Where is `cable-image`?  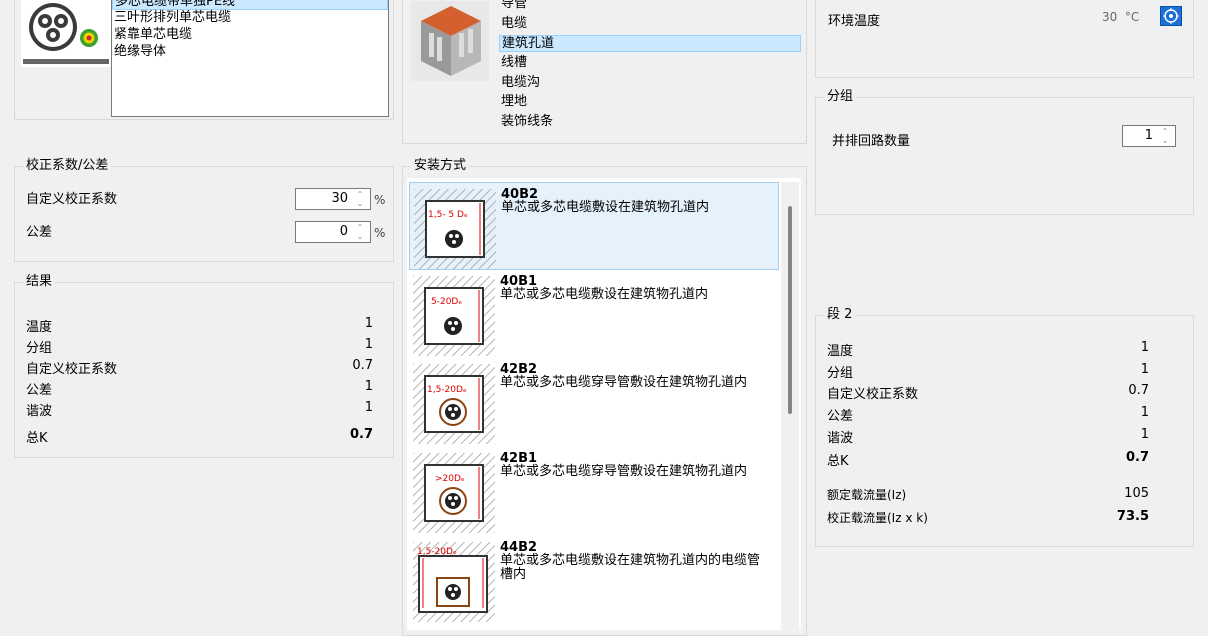
cable-image is located at coordinates (66, 33).